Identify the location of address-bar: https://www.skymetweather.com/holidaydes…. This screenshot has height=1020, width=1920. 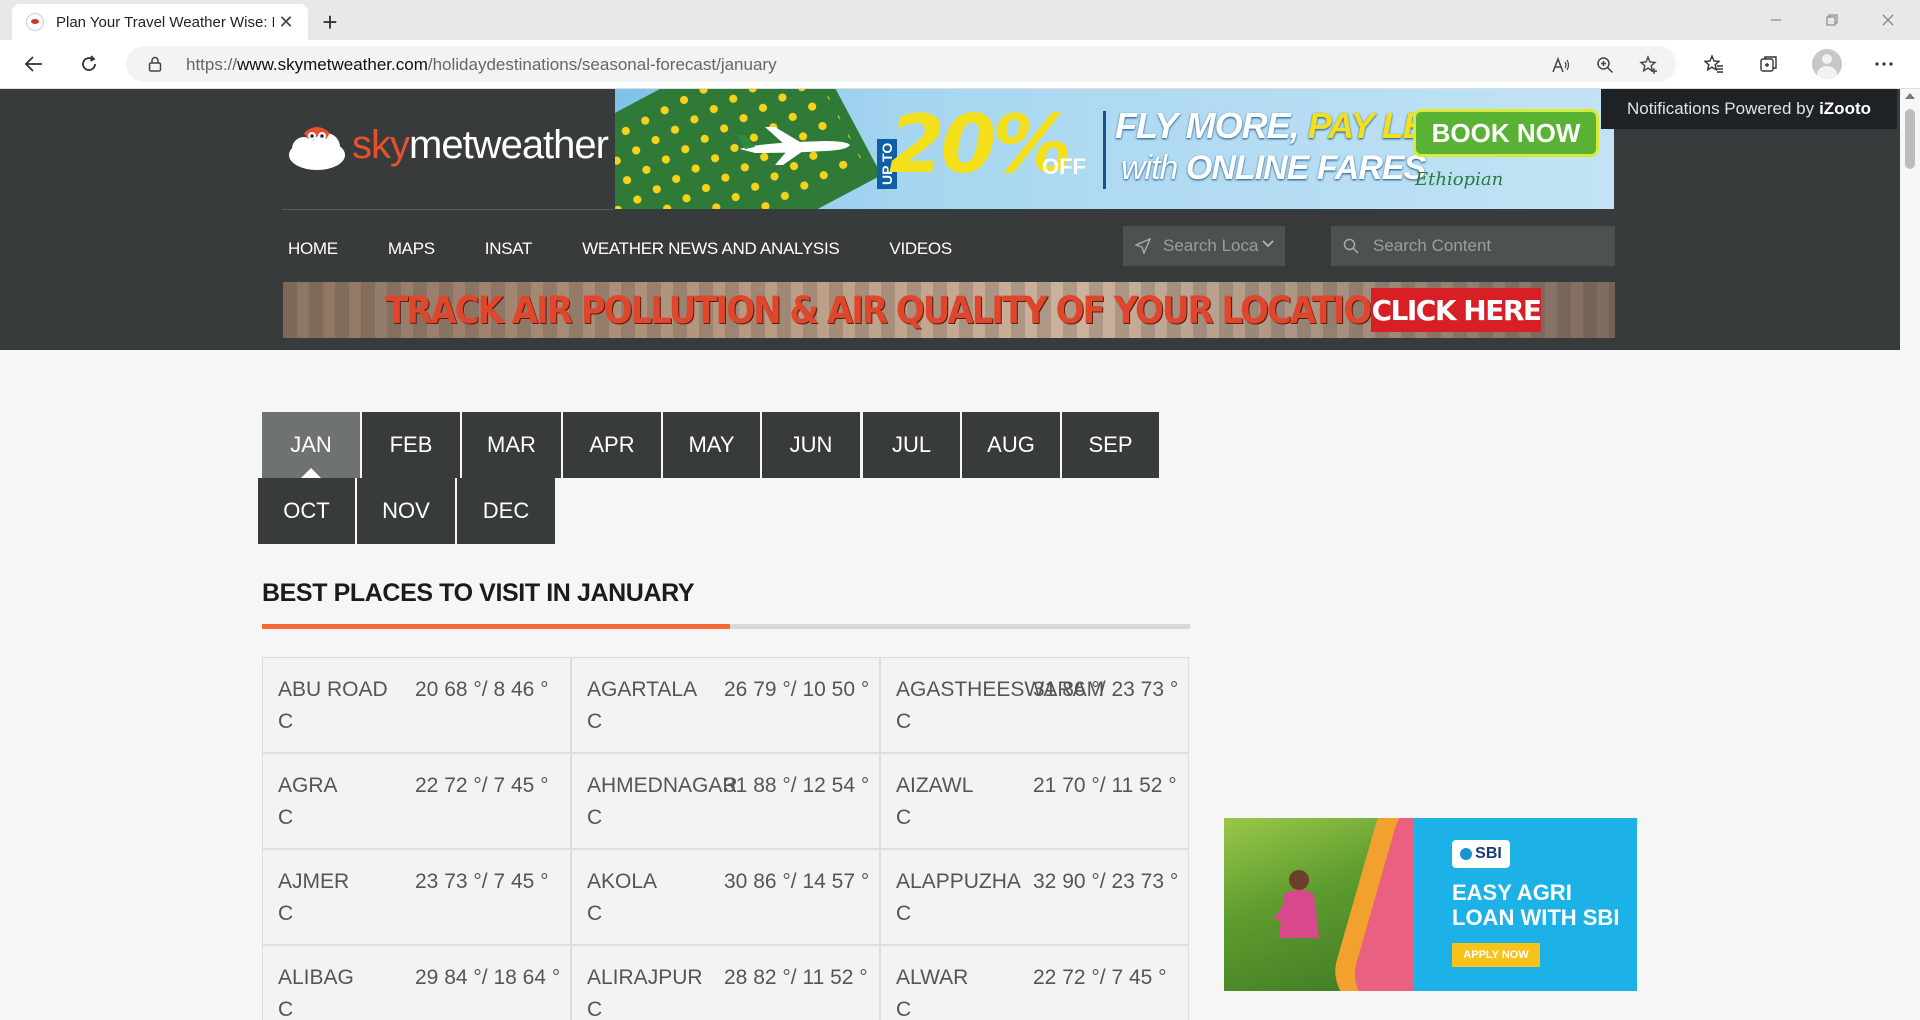
(901, 64).